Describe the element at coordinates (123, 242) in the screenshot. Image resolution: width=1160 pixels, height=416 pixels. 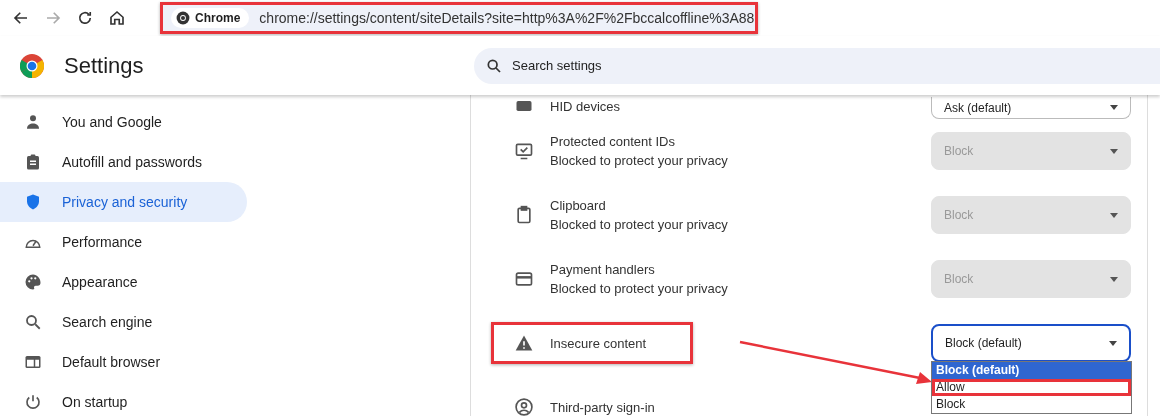
I see `sidebar-item: Performance` at that location.